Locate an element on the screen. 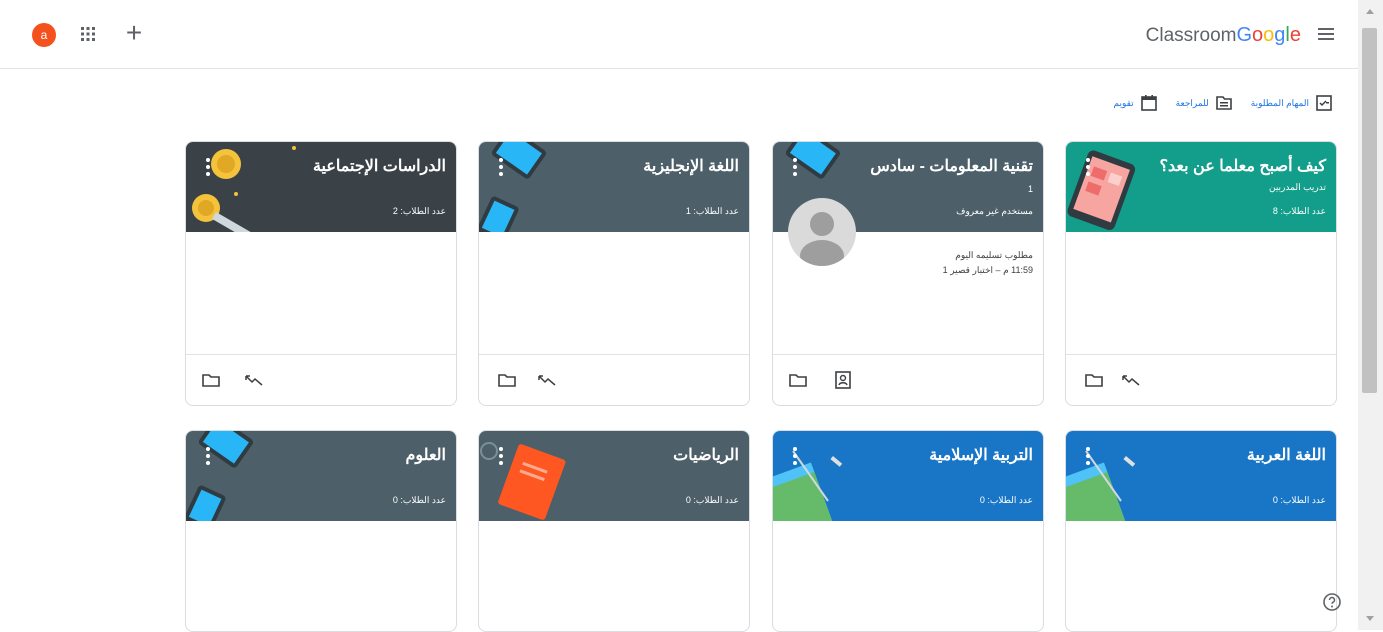  due-item: 11:59 م – اختبار قصير 1 is located at coordinates (988, 270).